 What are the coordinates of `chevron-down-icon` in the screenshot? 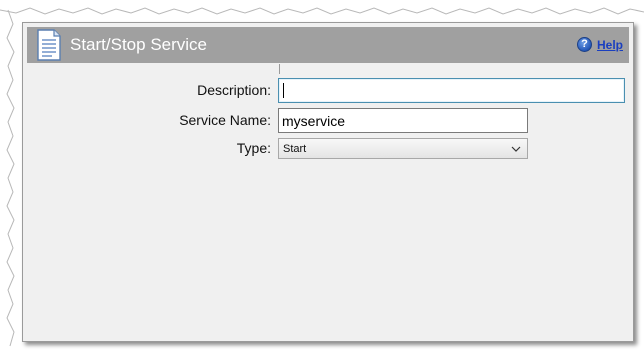 It's located at (516, 149).